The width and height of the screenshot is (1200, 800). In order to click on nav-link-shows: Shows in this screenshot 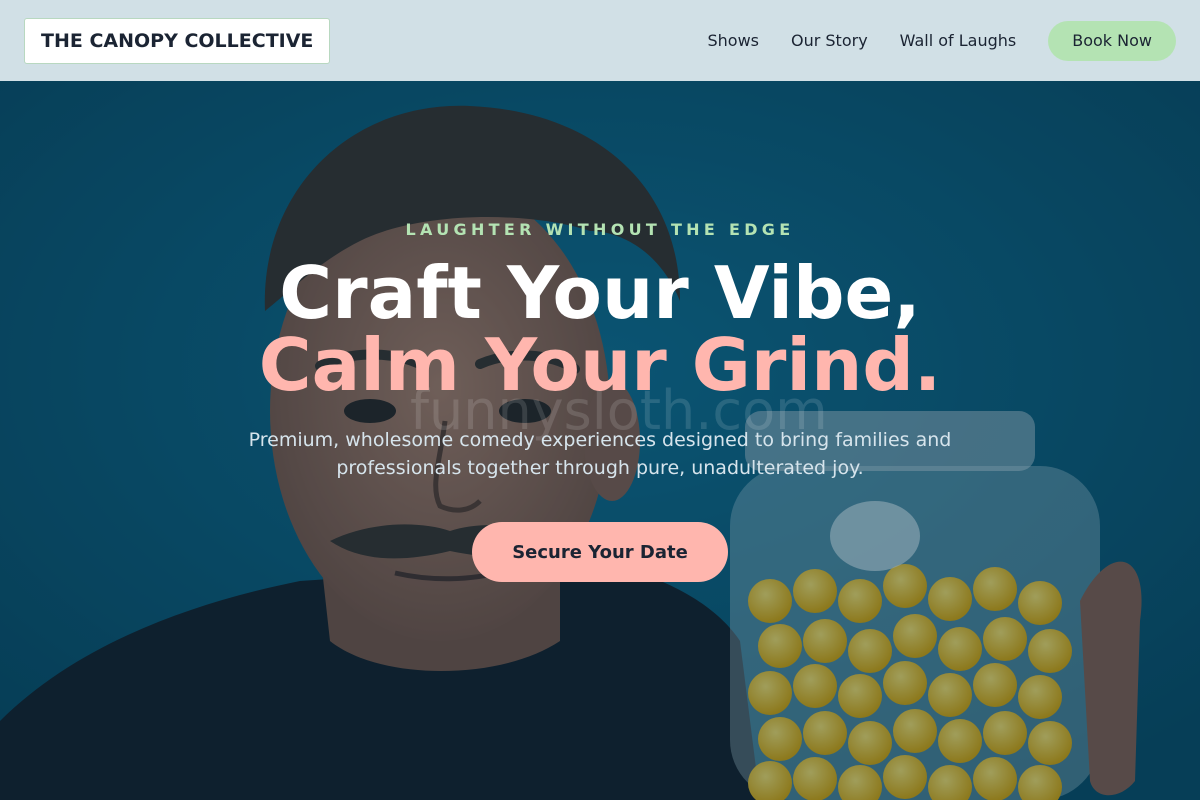, I will do `click(733, 40)`.